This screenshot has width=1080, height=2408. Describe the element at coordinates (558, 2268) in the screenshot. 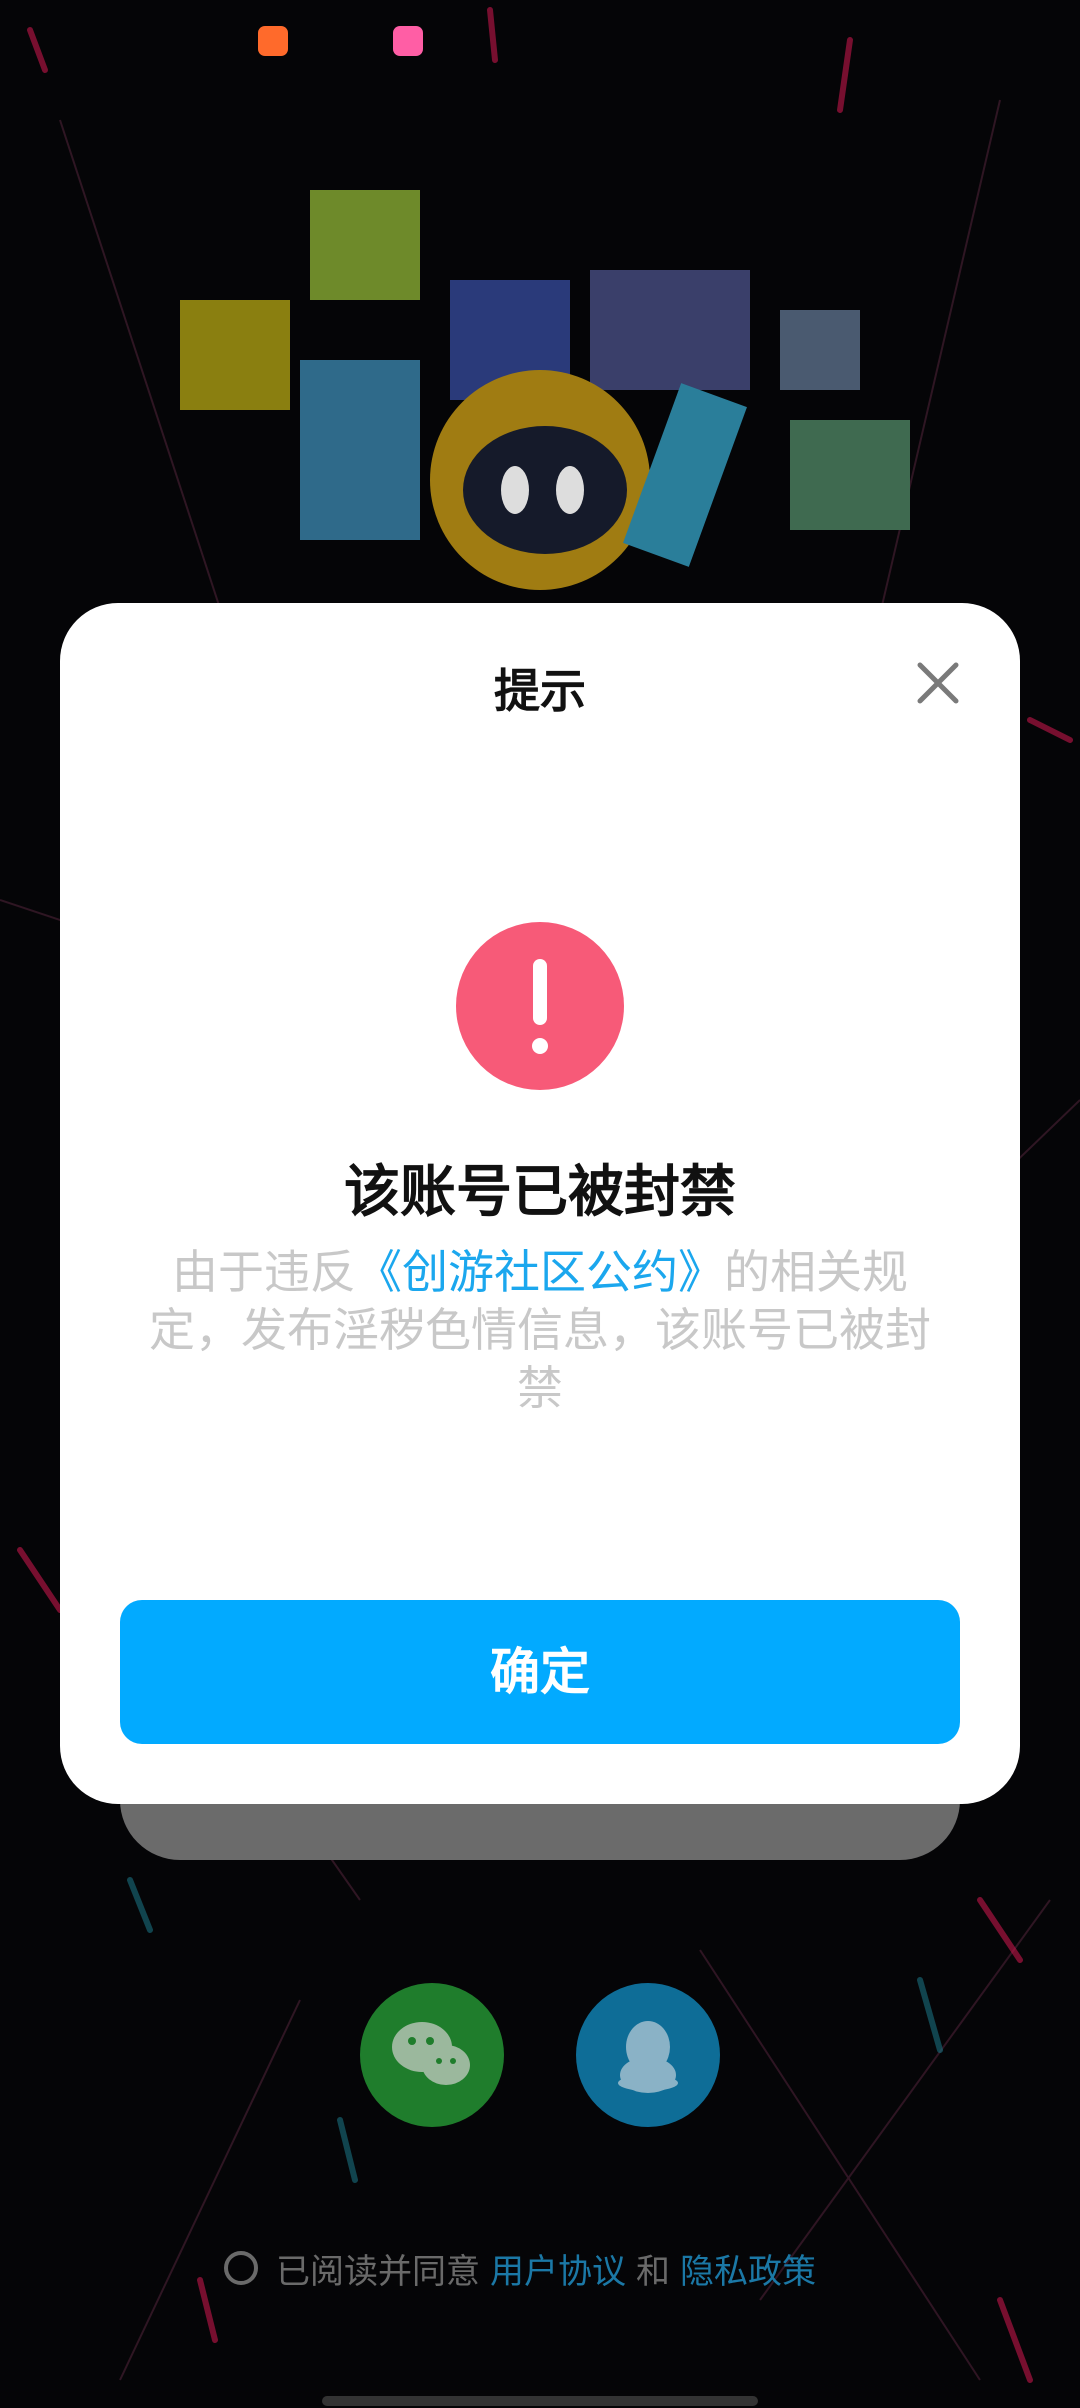

I see `user-agreement-link: 用户协议` at that location.